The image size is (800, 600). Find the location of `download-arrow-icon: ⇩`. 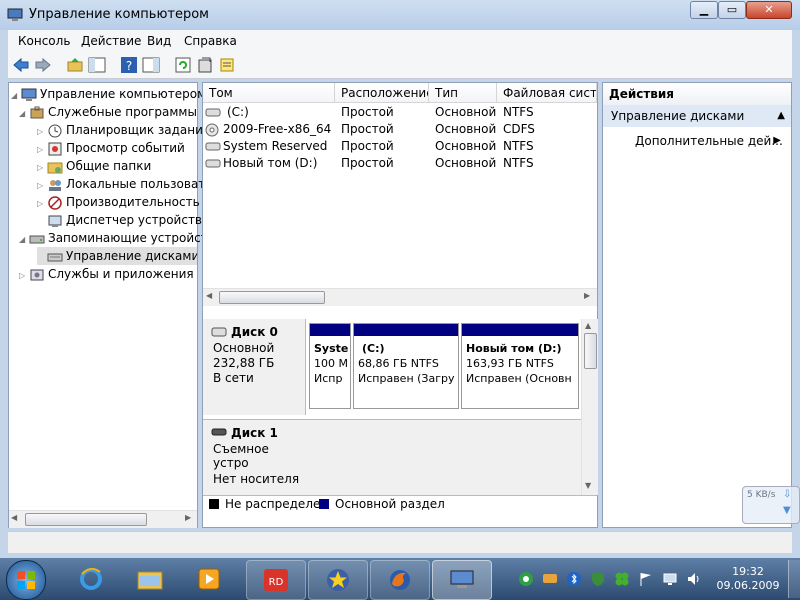

download-arrow-icon: ⇩ is located at coordinates (787, 494).